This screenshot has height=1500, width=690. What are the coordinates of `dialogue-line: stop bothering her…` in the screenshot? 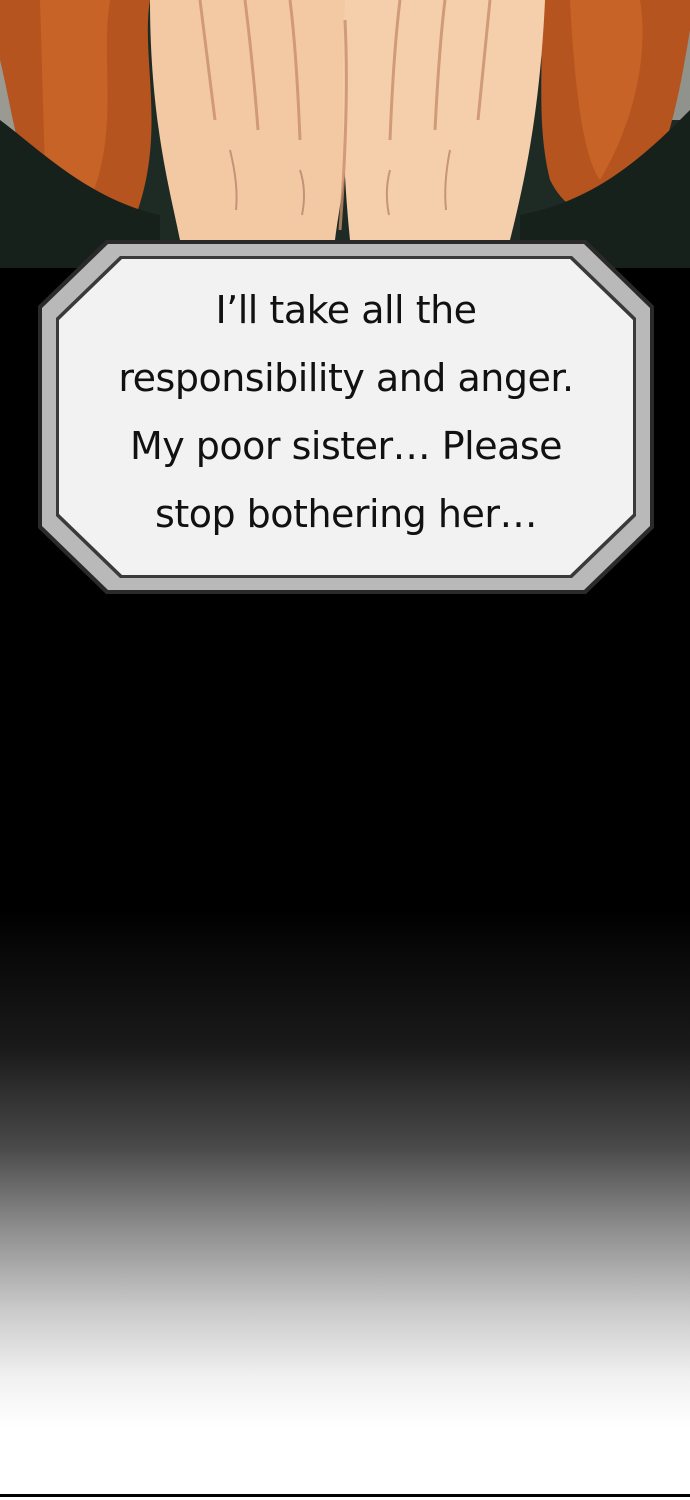 It's located at (346, 514).